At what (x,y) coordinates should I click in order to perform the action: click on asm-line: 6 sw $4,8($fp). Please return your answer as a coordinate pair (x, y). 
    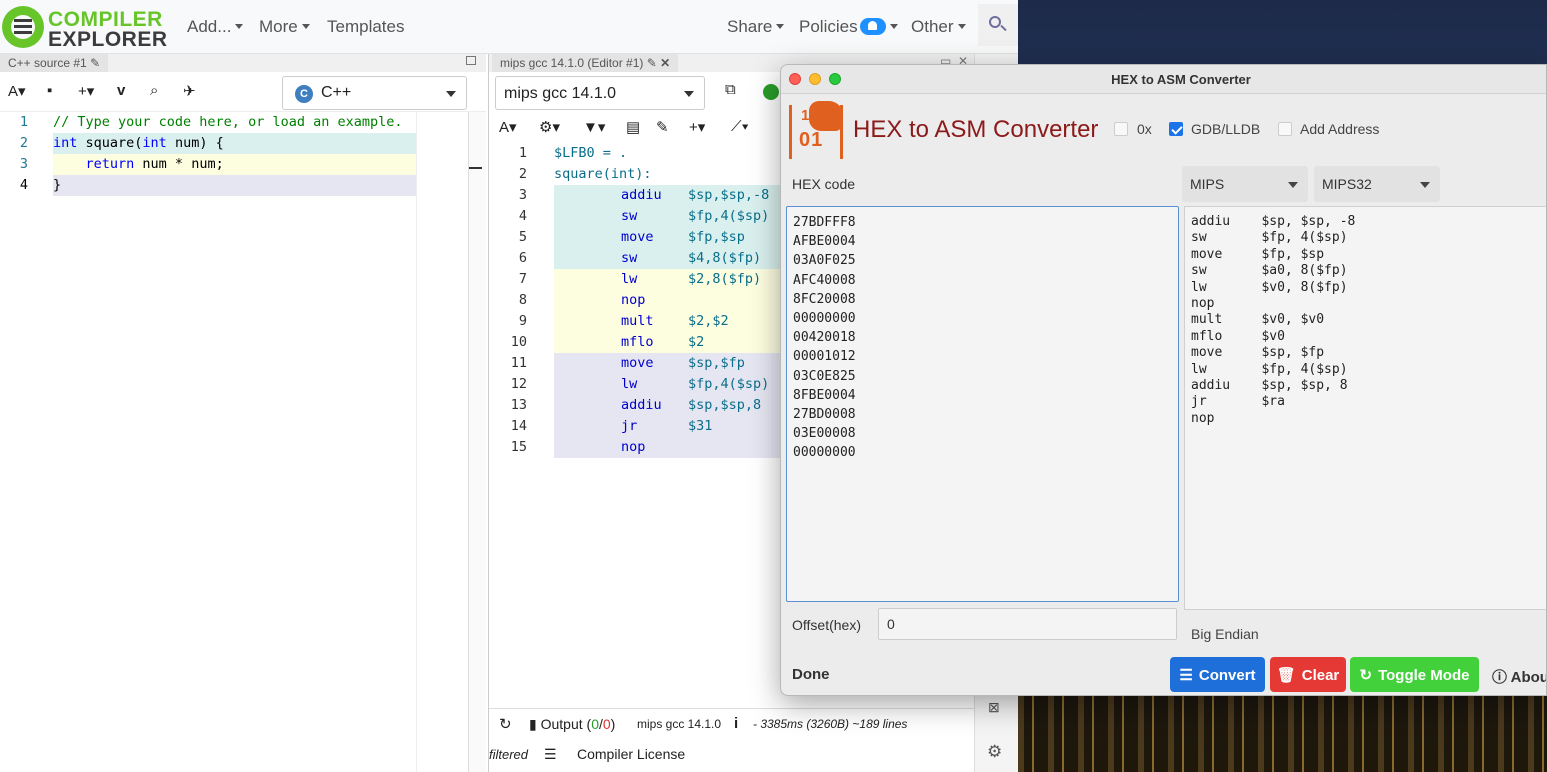
    Looking at the image, I should click on (639, 258).